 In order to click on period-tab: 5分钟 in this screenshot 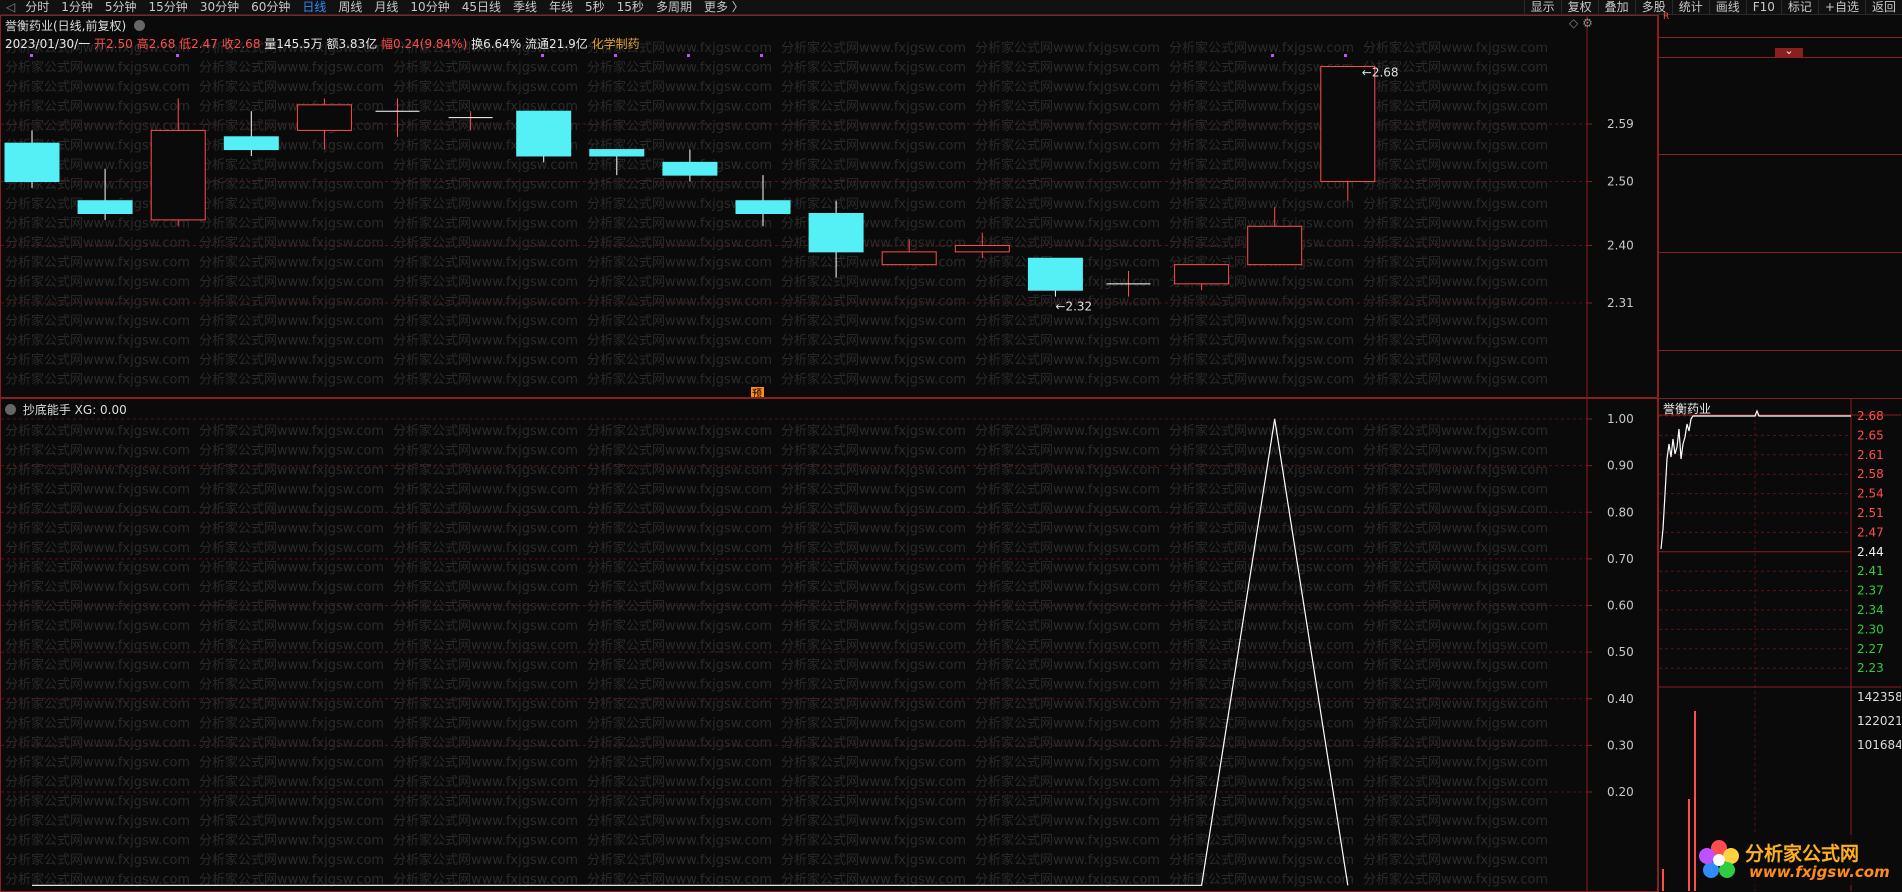, I will do `click(121, 7)`.